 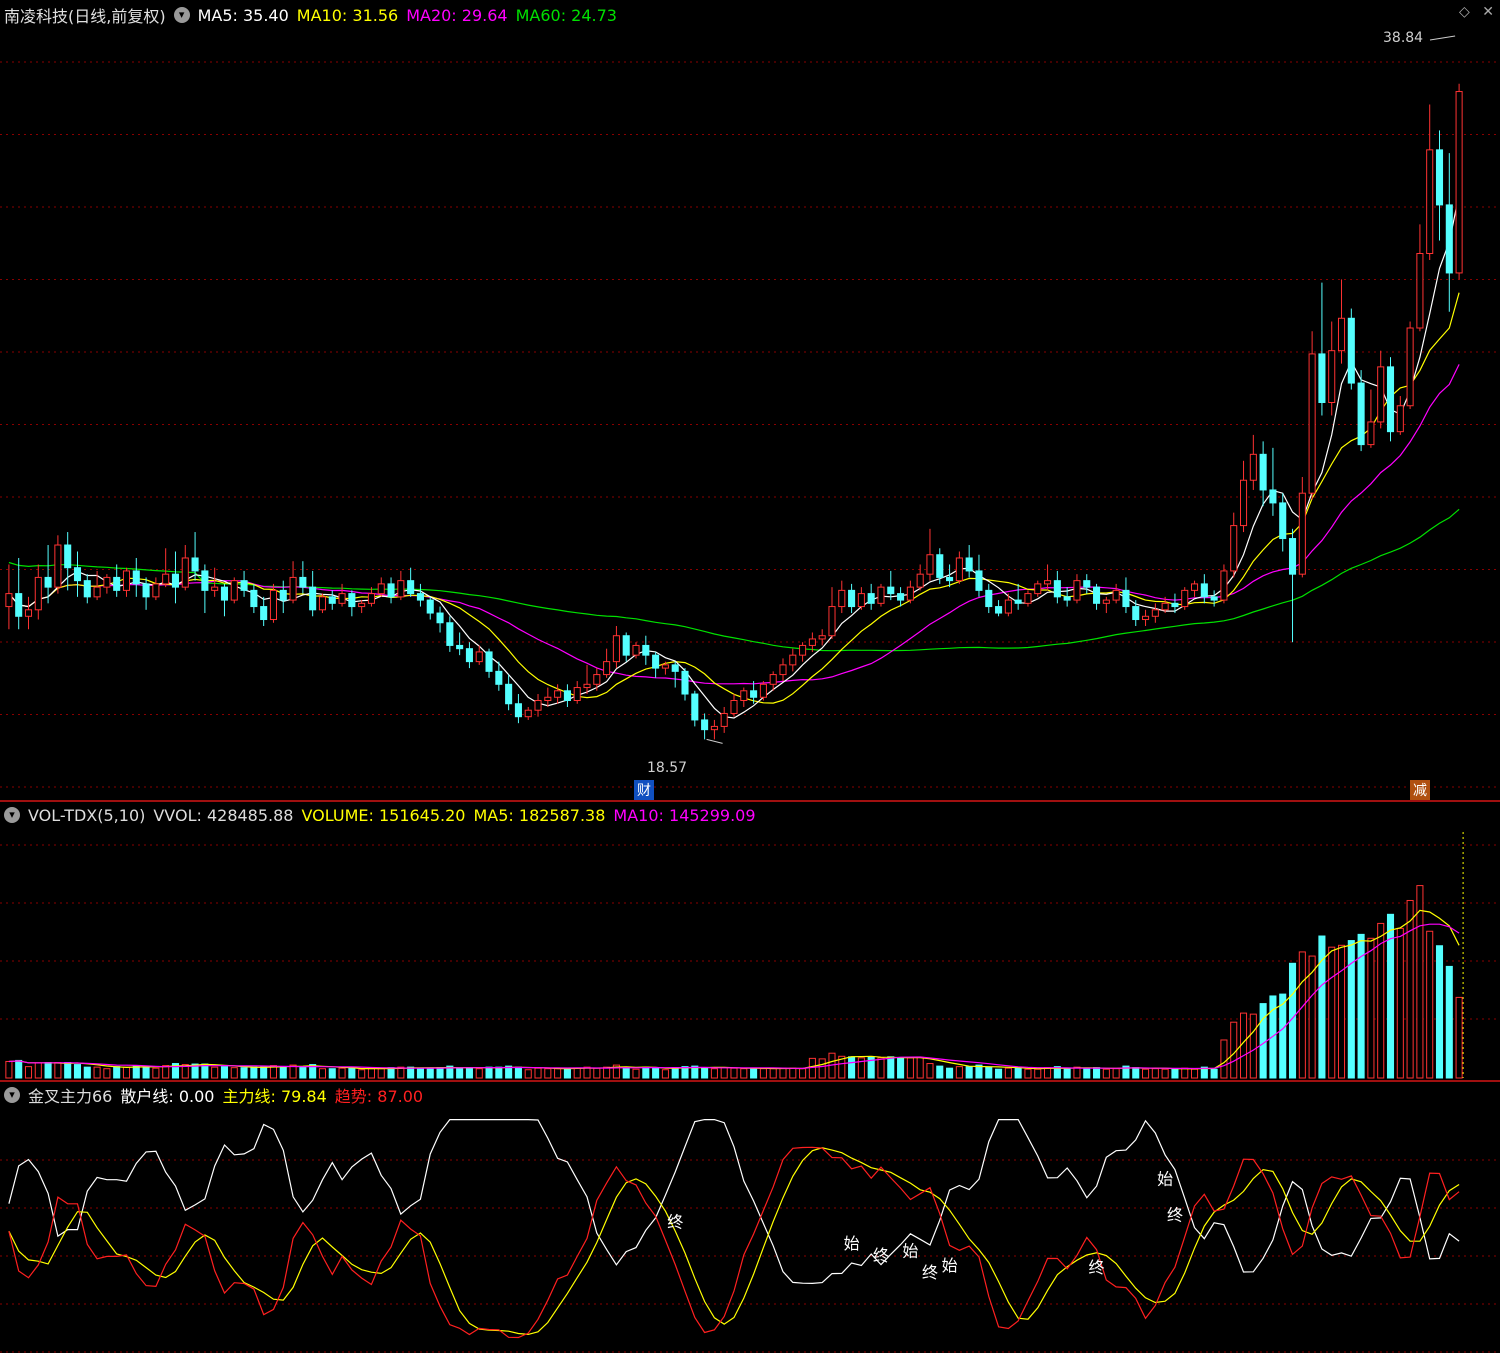 I want to click on legend-vol-ma5: MA5: 182587.38, so click(x=539, y=815).